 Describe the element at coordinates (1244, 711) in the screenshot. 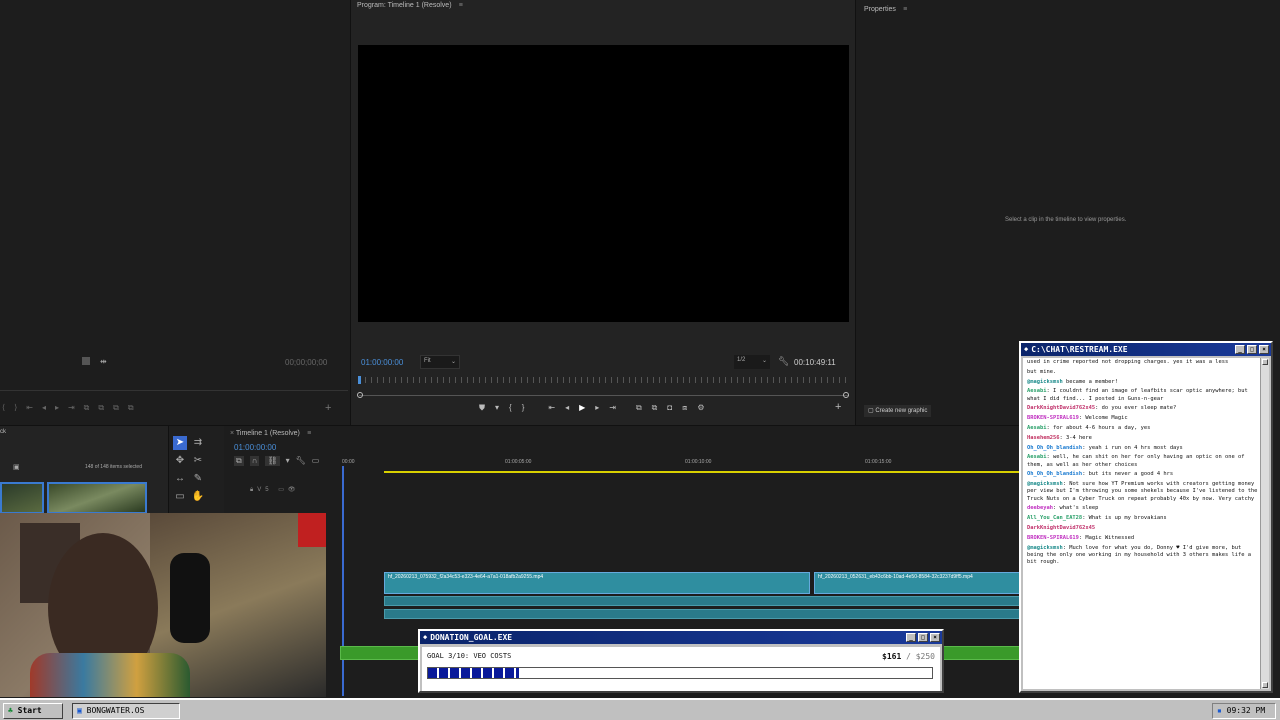

I see `clock: ▪ 09:32 PM` at that location.